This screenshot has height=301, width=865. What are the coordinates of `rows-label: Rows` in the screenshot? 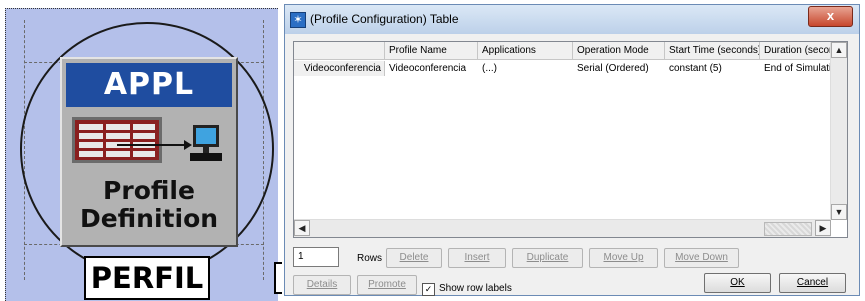 It's located at (370, 258).